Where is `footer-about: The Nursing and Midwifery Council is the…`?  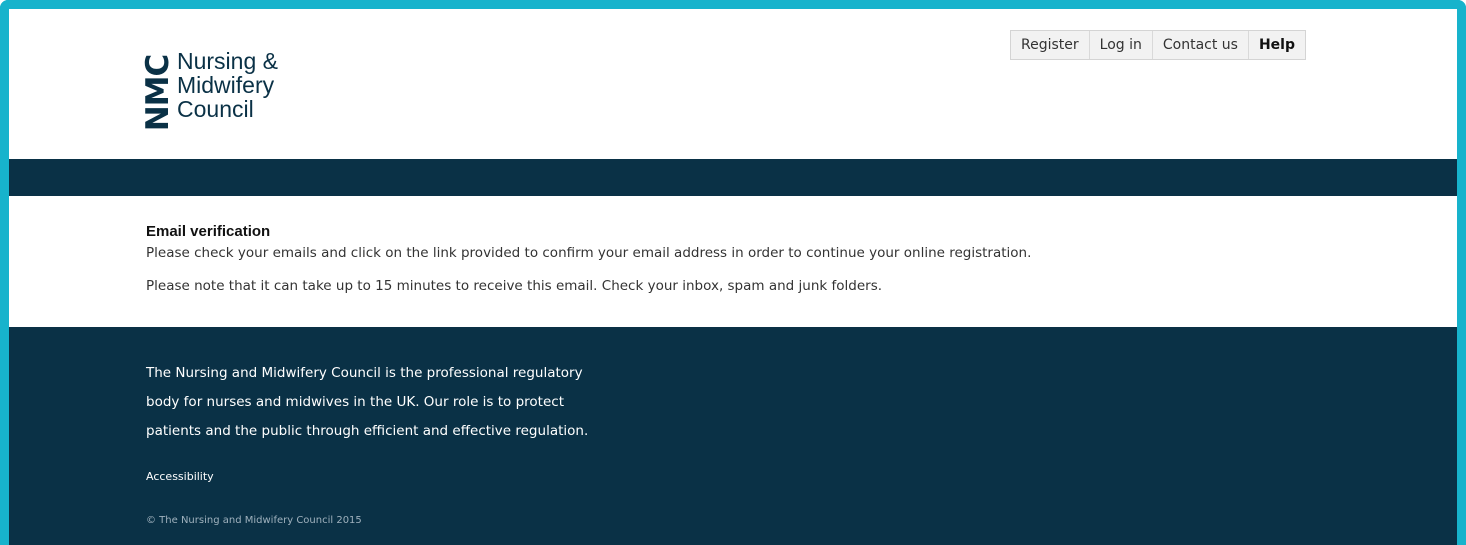 footer-about: The Nursing and Midwifery Council is the… is located at coordinates (416, 402).